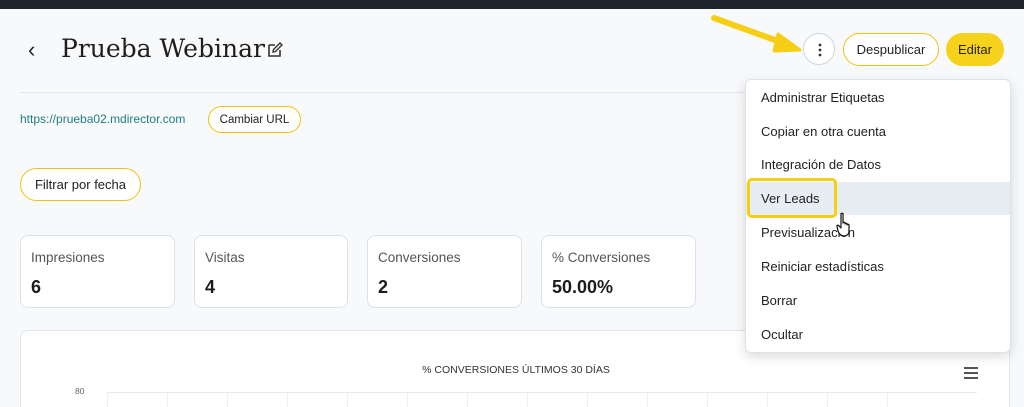 The height and width of the screenshot is (407, 1024). Describe the element at coordinates (891, 49) in the screenshot. I see `unpublish-button: Despublicar` at that location.